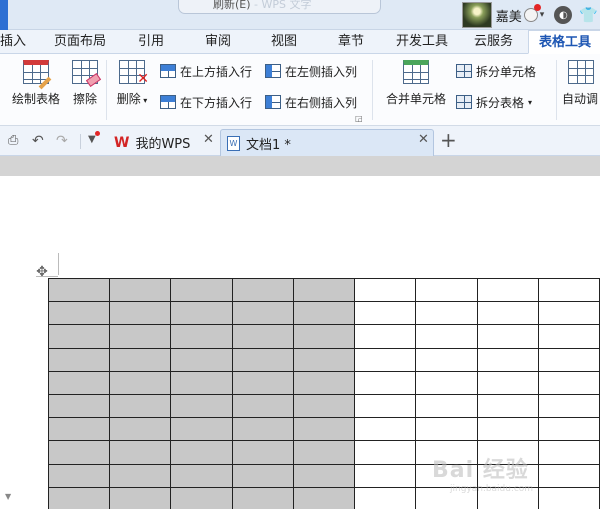 The width and height of the screenshot is (600, 509). What do you see at coordinates (311, 71) in the screenshot?
I see `insert-col-left-button: 在左侧插入列` at bounding box center [311, 71].